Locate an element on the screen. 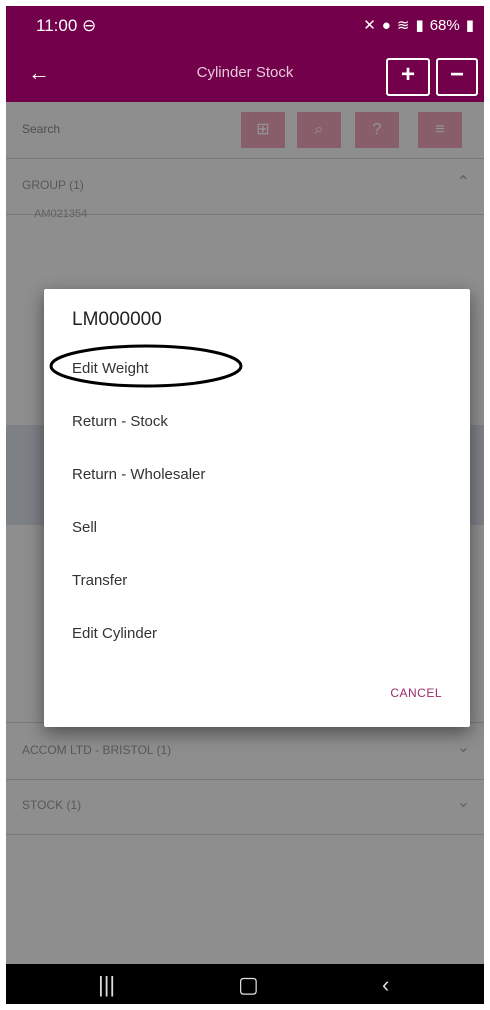  navigation-bar: ||| ▢ ‹ is located at coordinates (245, 984).